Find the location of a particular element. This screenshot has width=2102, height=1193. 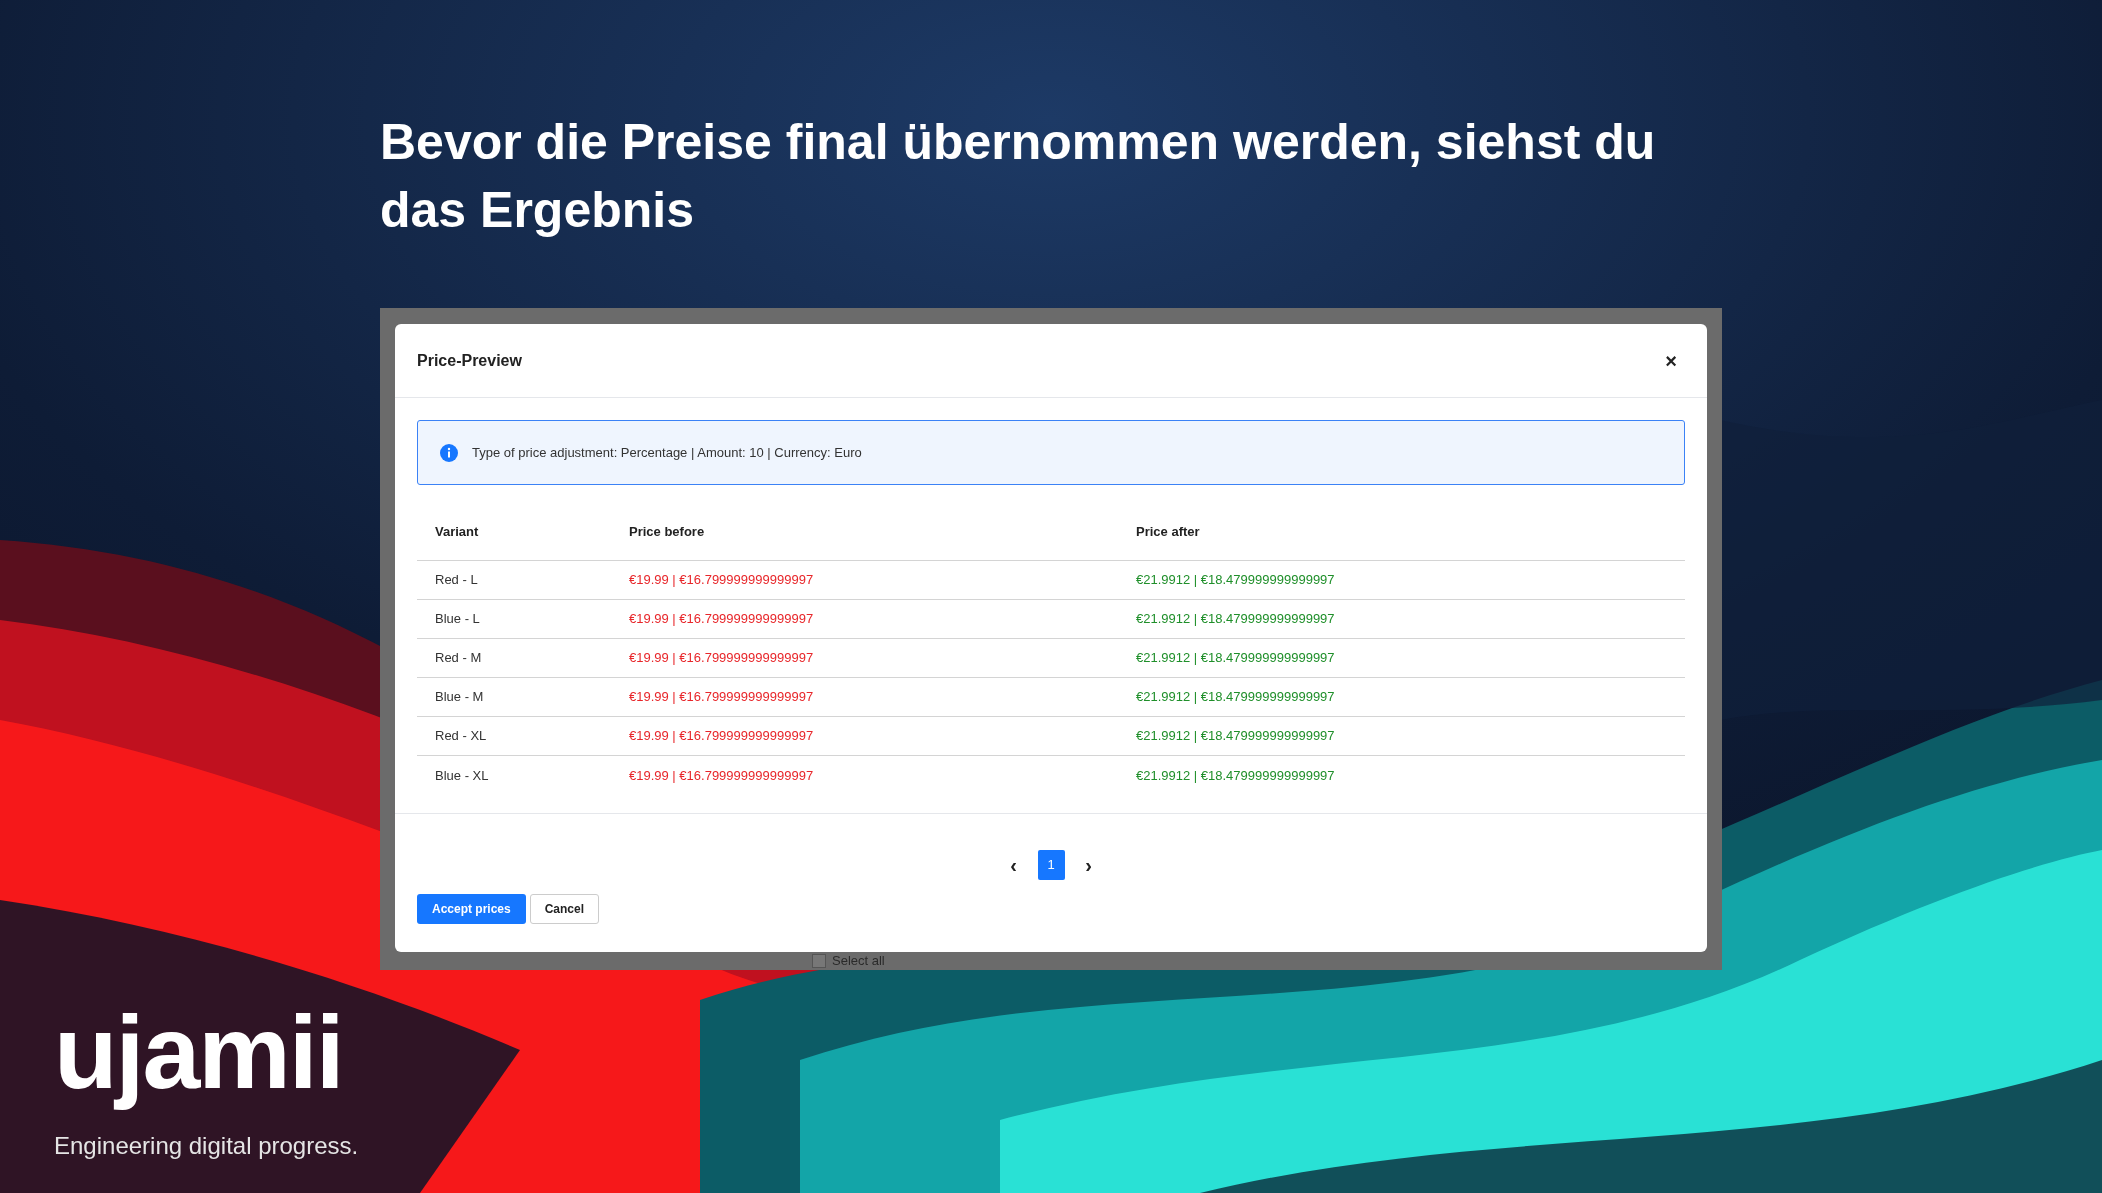

table-cell-text: Red - XL is located at coordinates (461, 736).